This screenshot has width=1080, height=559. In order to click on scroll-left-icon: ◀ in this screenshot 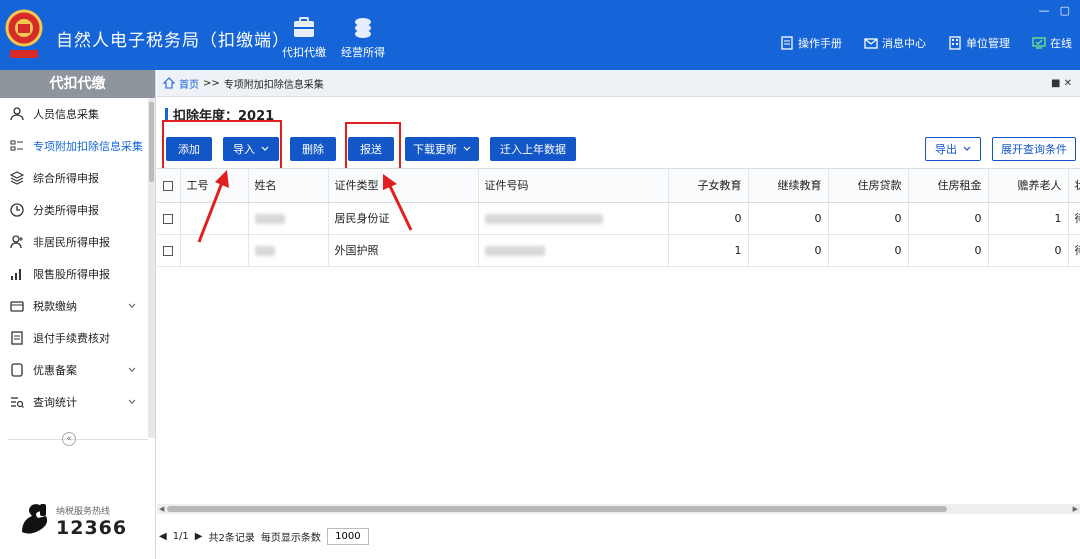, I will do `click(161, 509)`.